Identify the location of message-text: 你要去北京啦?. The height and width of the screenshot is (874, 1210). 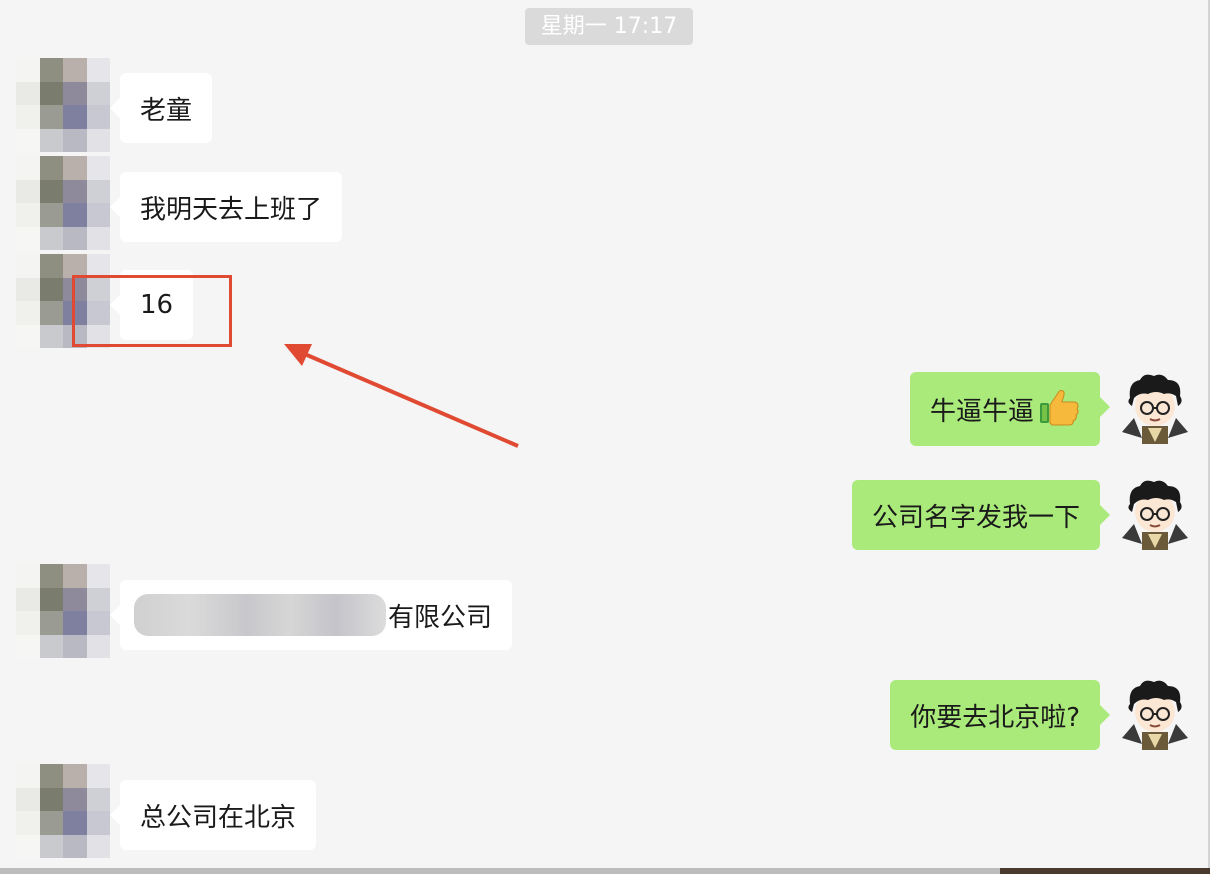
(995, 717).